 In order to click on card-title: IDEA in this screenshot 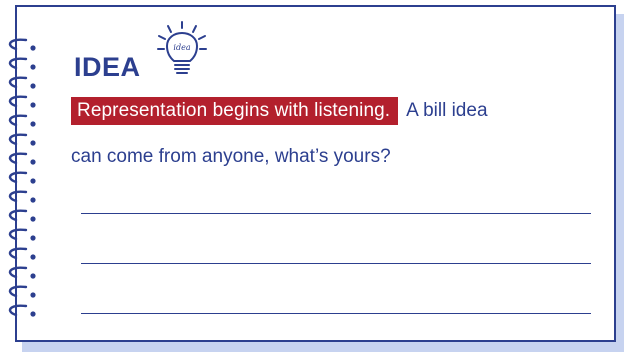, I will do `click(107, 67)`.